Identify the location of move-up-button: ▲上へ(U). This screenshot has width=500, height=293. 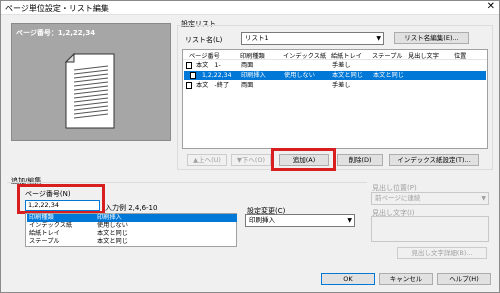
(207, 160).